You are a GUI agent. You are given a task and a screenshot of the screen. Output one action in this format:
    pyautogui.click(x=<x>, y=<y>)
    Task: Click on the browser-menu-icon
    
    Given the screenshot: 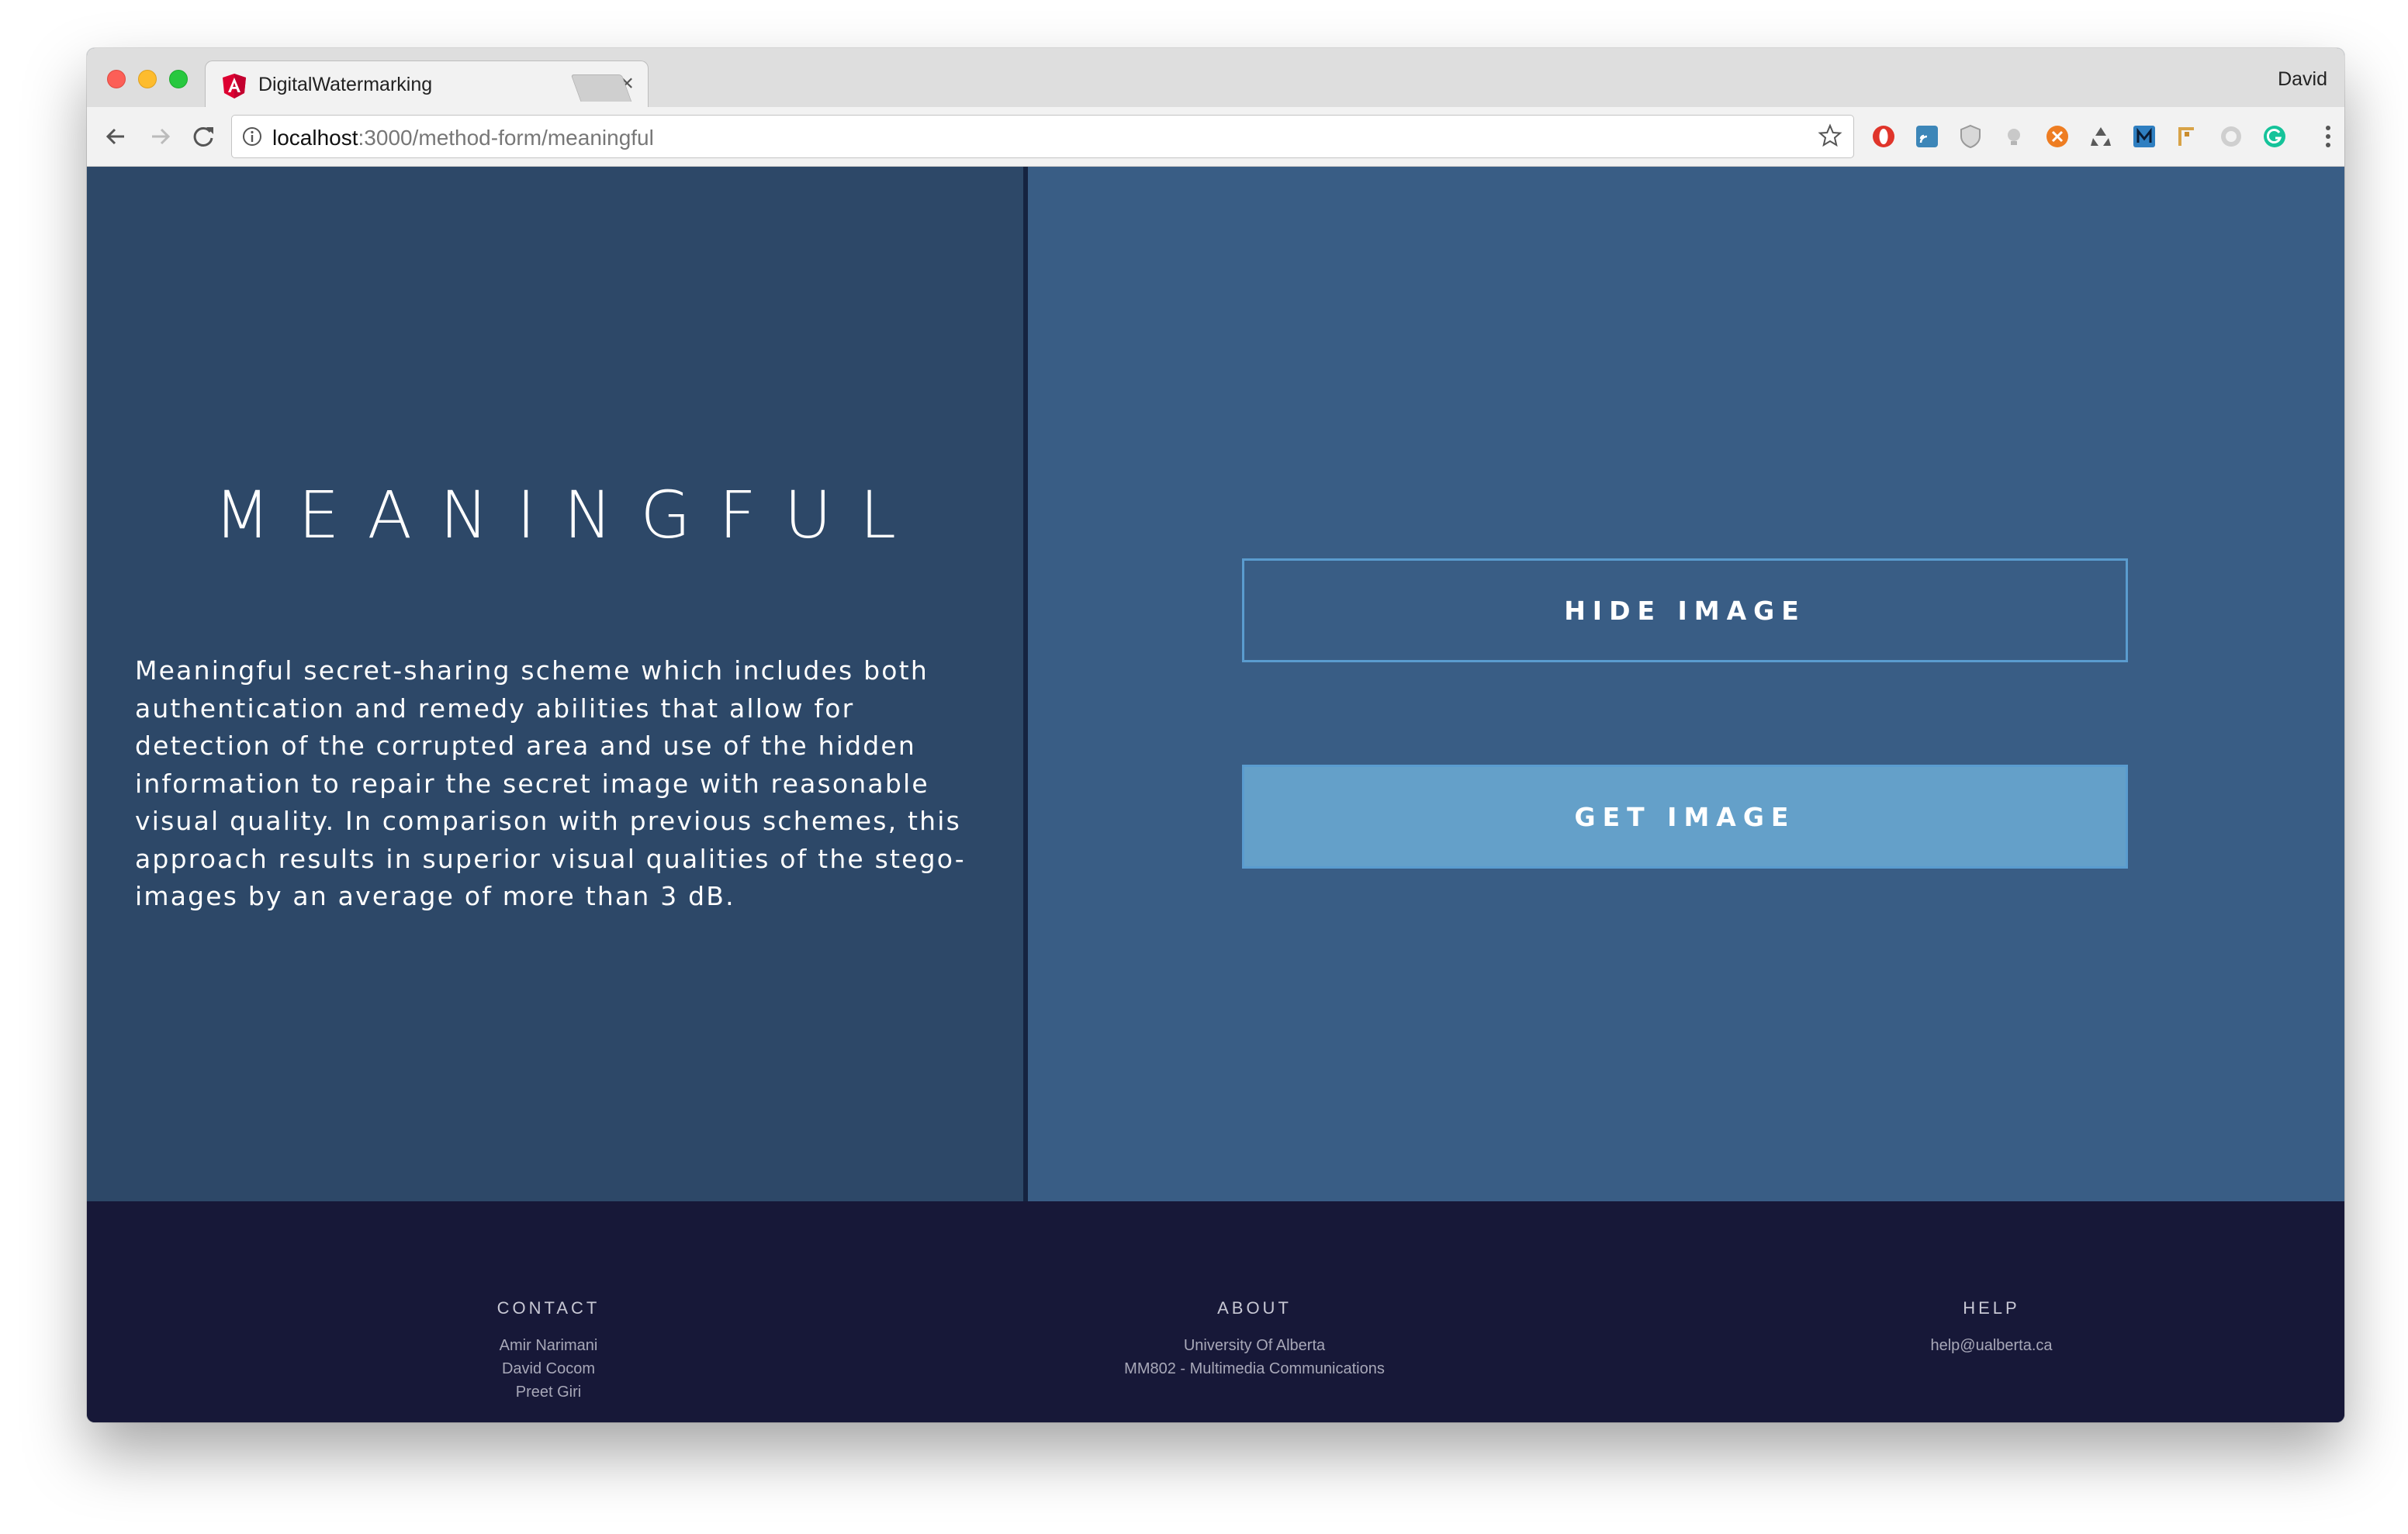 What is the action you would take?
    pyautogui.click(x=2328, y=136)
    